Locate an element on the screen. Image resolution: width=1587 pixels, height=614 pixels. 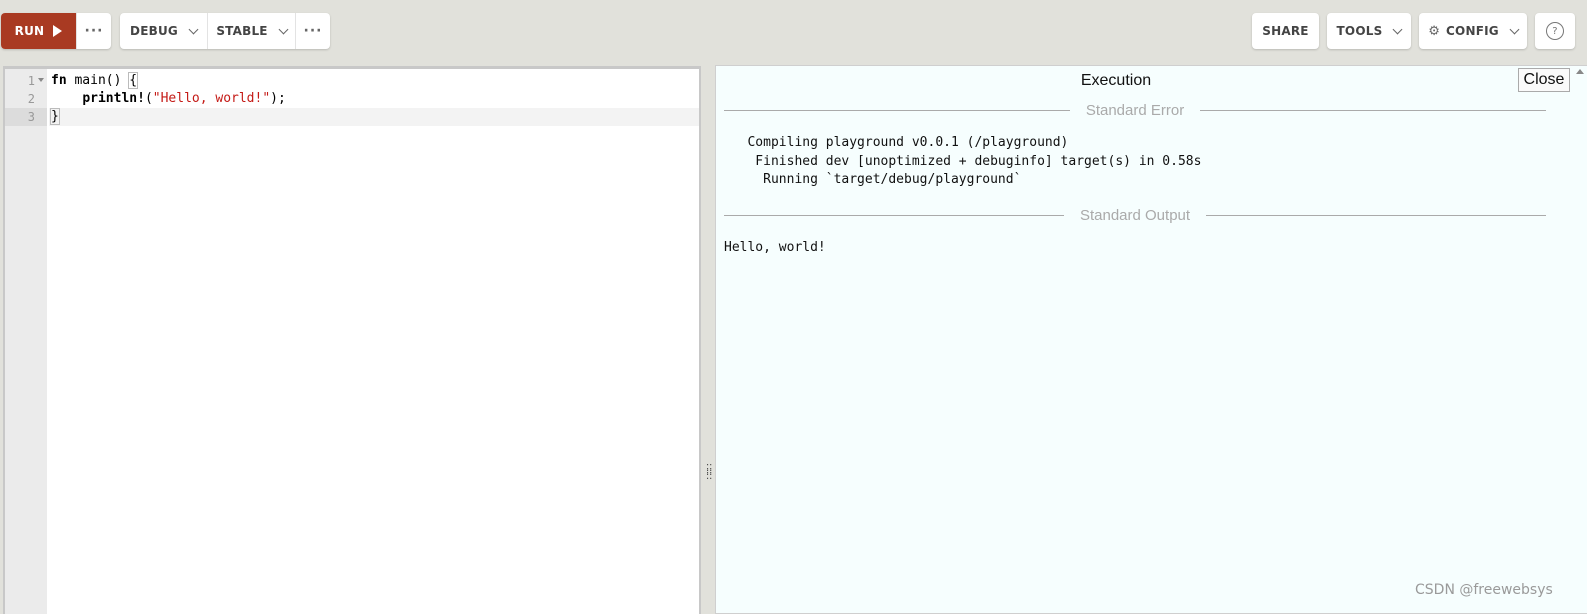
code-line: println!("Hello, world!"); is located at coordinates (374, 99).